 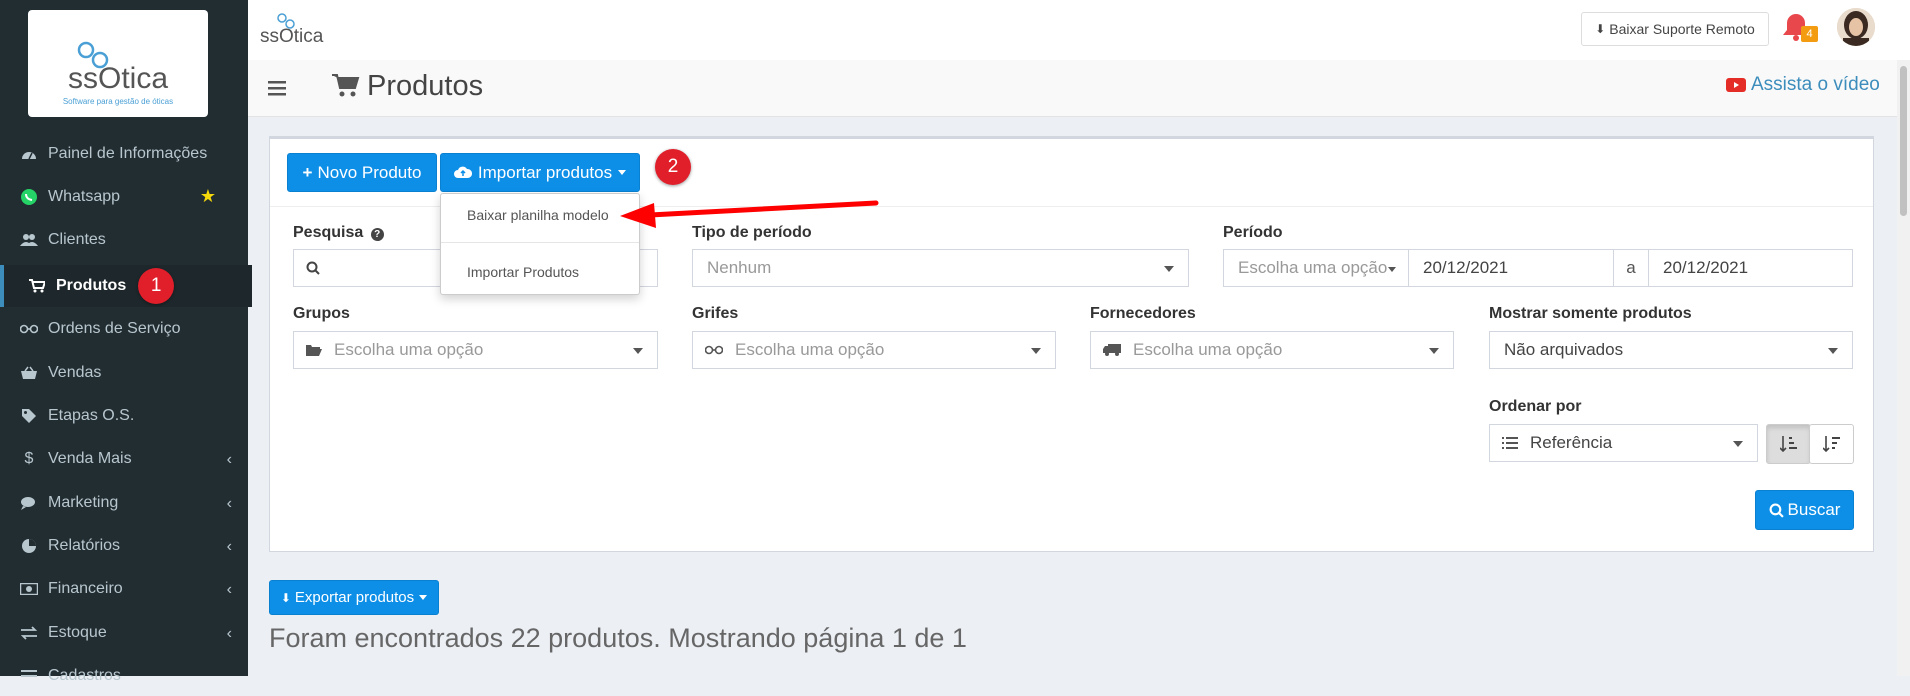 What do you see at coordinates (1809, 34) in the screenshot?
I see `notification-count: 4` at bounding box center [1809, 34].